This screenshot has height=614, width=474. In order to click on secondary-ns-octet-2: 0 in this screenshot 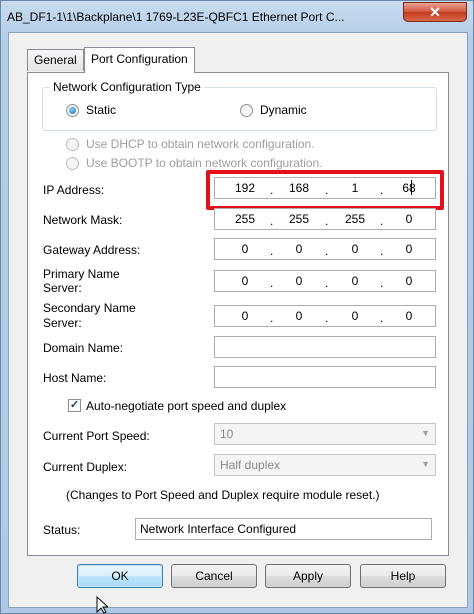, I will do `click(299, 316)`.